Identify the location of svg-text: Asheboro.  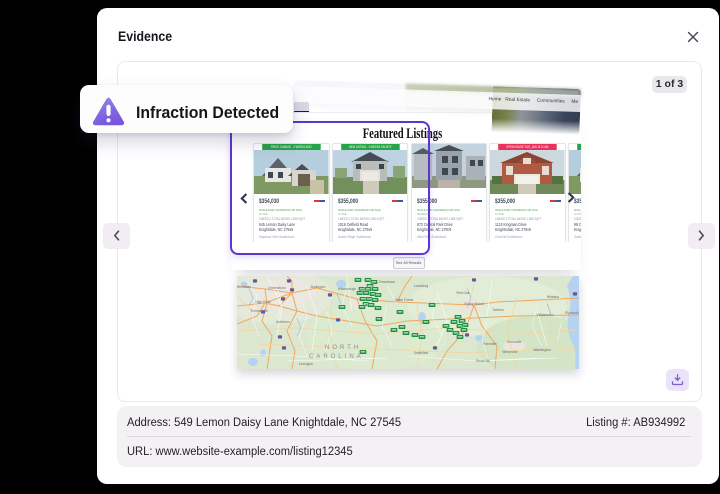
(283, 322).